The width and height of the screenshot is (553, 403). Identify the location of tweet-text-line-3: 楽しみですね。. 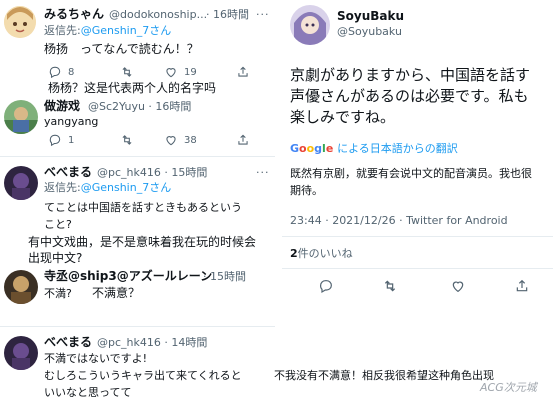
(343, 117).